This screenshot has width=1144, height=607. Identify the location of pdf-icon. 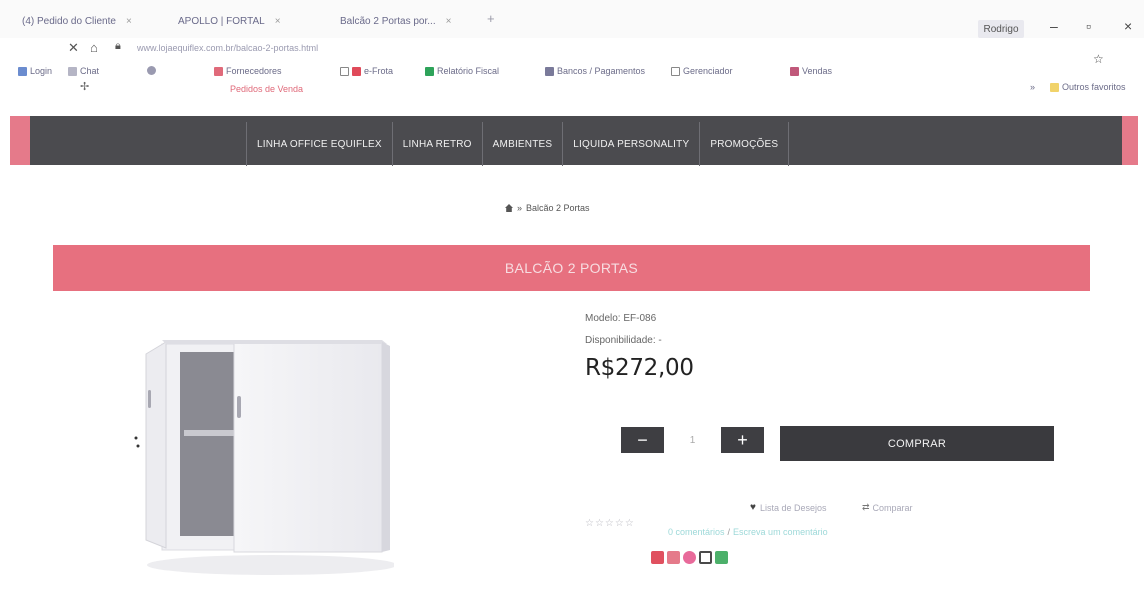
(356, 71).